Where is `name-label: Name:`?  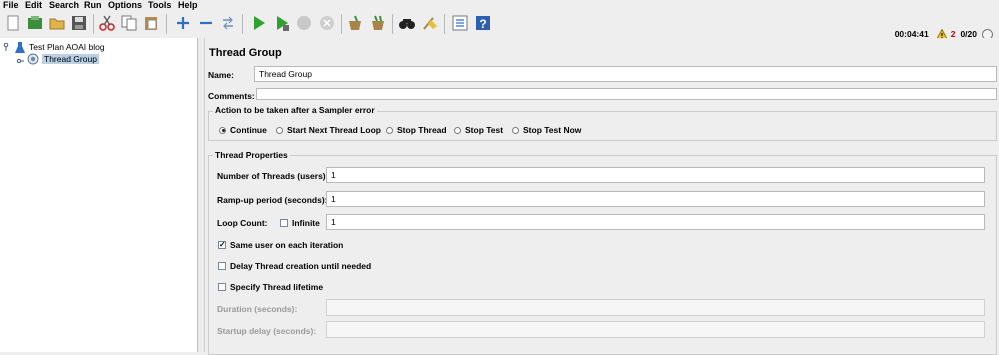
name-label: Name: is located at coordinates (221, 75).